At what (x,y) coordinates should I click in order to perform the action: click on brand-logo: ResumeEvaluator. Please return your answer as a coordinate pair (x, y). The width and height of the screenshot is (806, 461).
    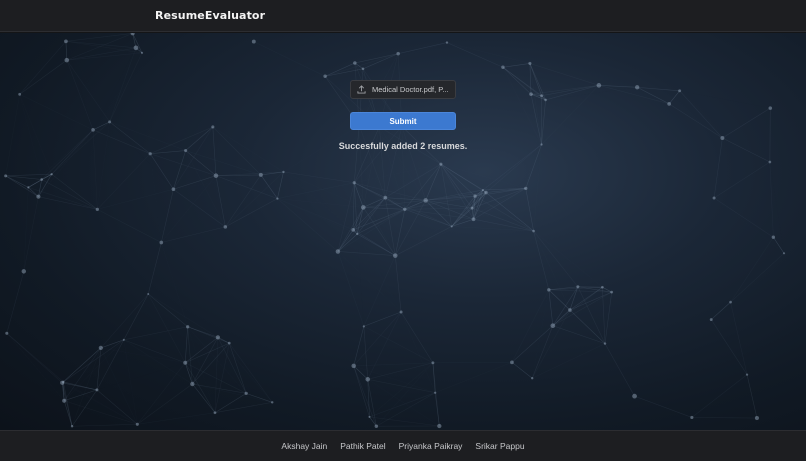
    Looking at the image, I should click on (210, 15).